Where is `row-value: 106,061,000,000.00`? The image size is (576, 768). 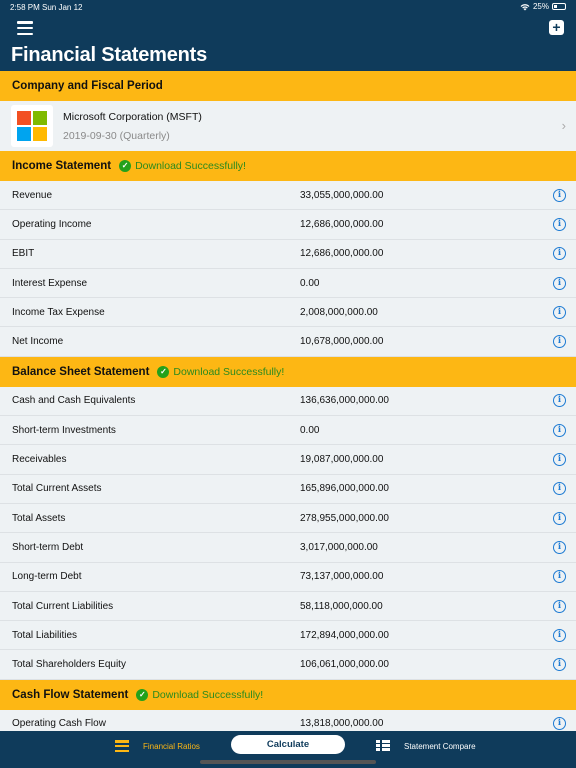 row-value: 106,061,000,000.00 is located at coordinates (344, 665).